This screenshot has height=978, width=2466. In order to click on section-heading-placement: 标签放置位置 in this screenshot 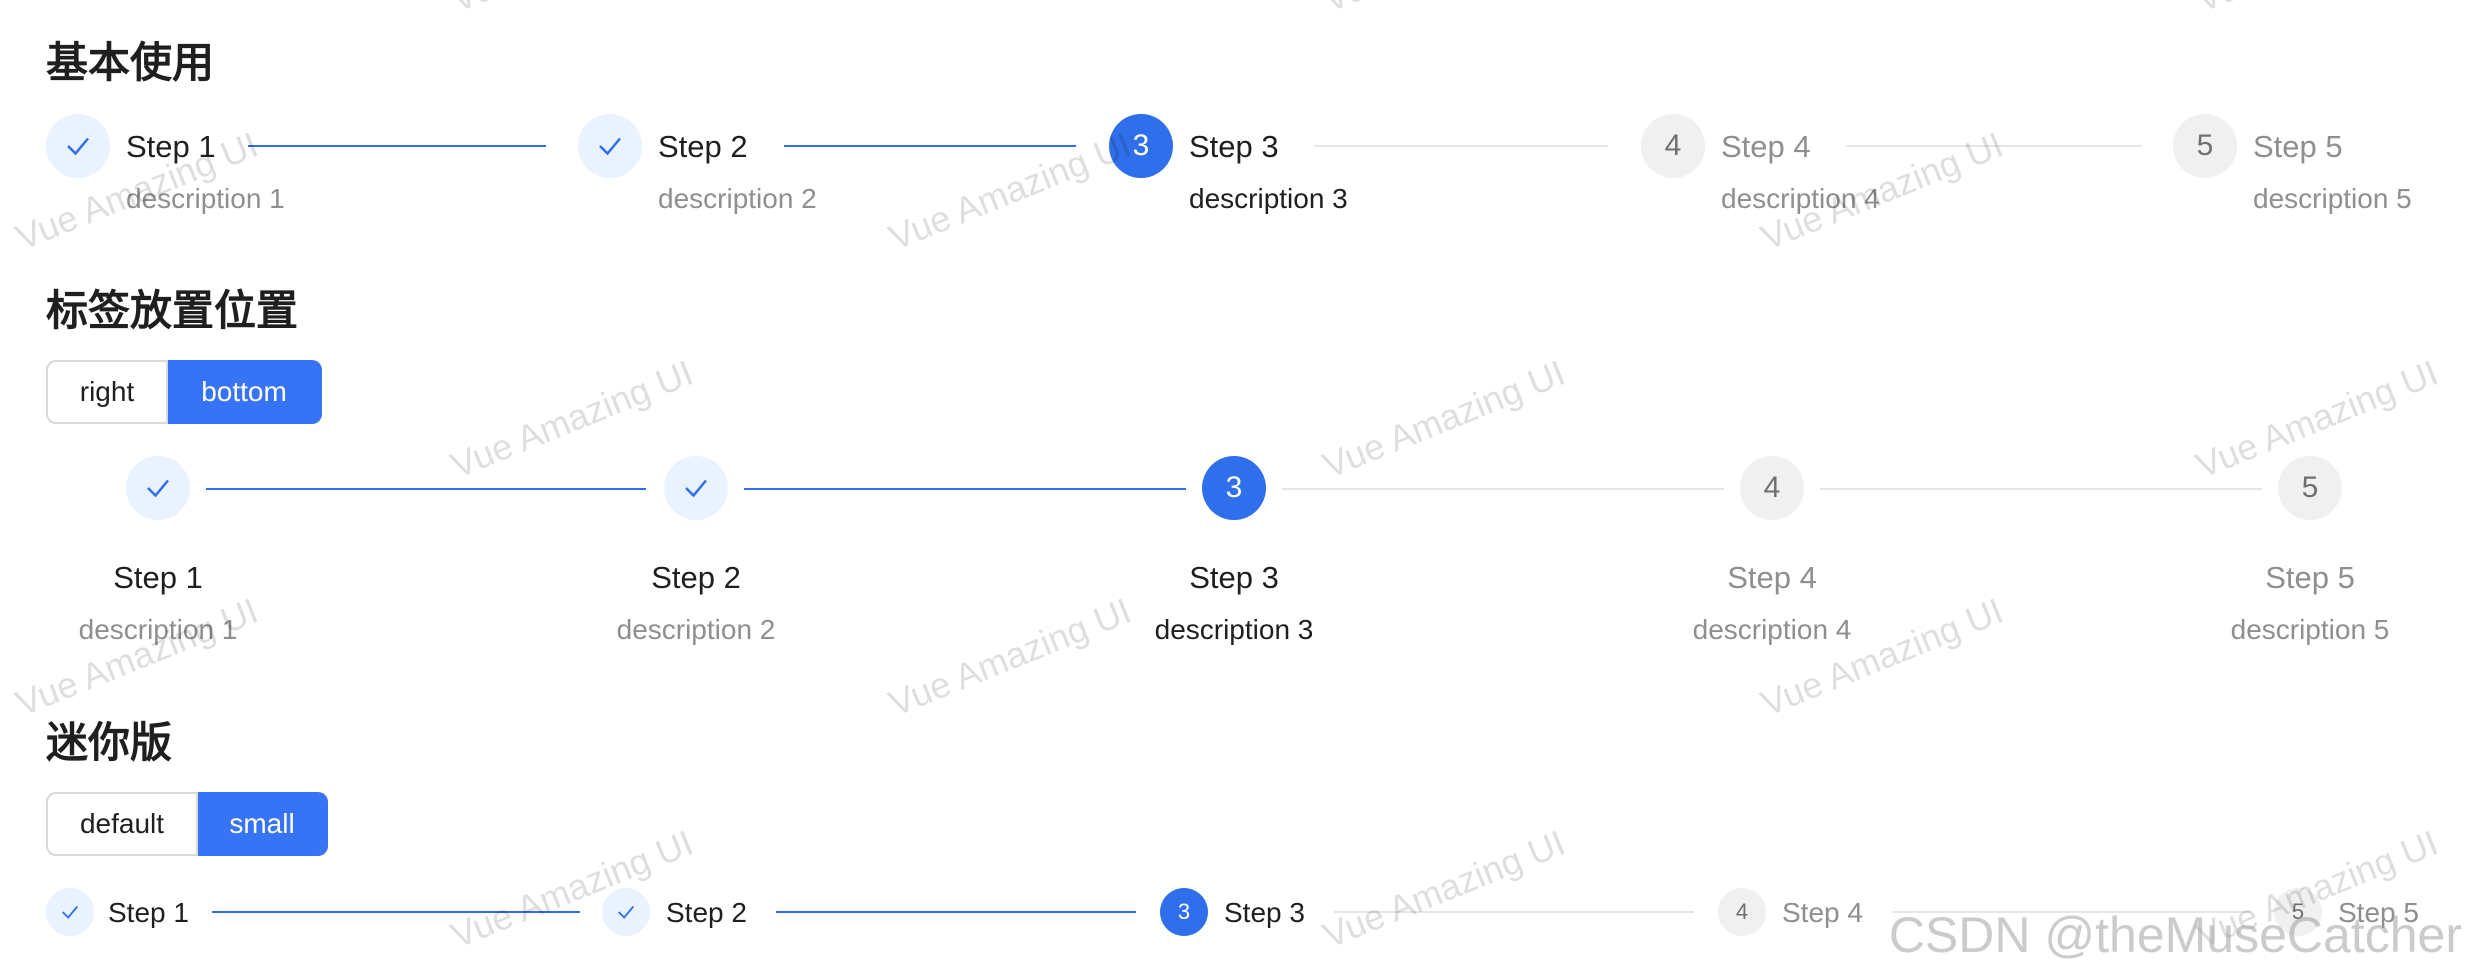, I will do `click(172, 310)`.